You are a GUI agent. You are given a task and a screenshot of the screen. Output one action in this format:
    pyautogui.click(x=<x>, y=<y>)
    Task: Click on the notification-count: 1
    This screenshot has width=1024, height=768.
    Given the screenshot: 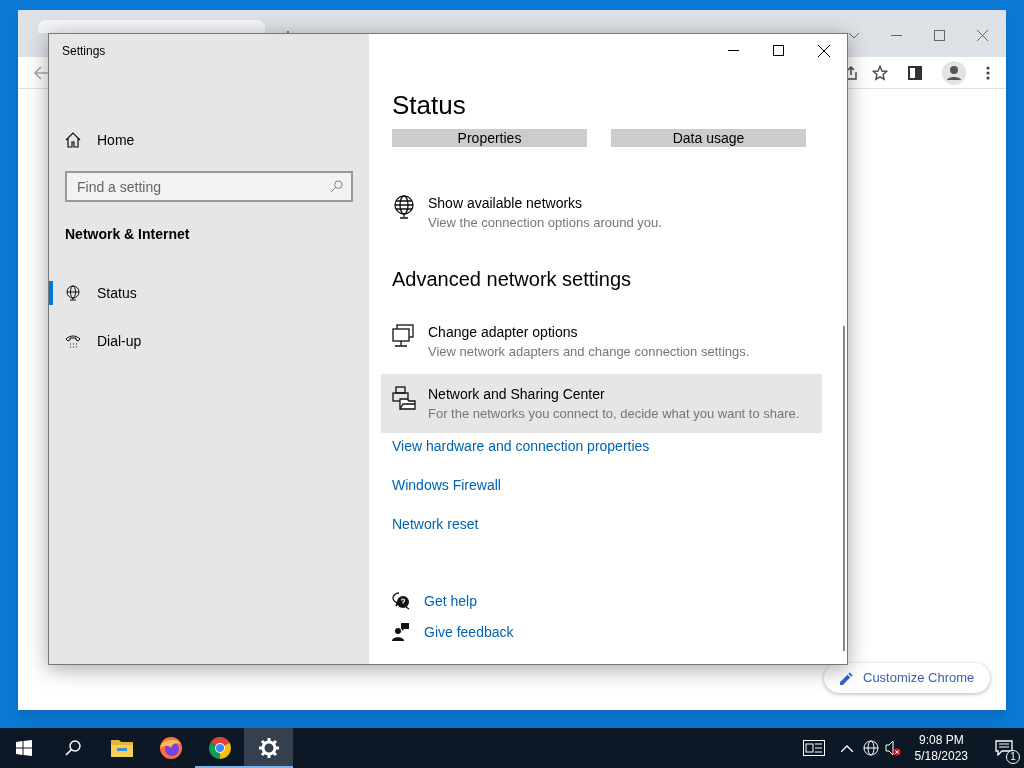 What is the action you would take?
    pyautogui.click(x=1013, y=757)
    